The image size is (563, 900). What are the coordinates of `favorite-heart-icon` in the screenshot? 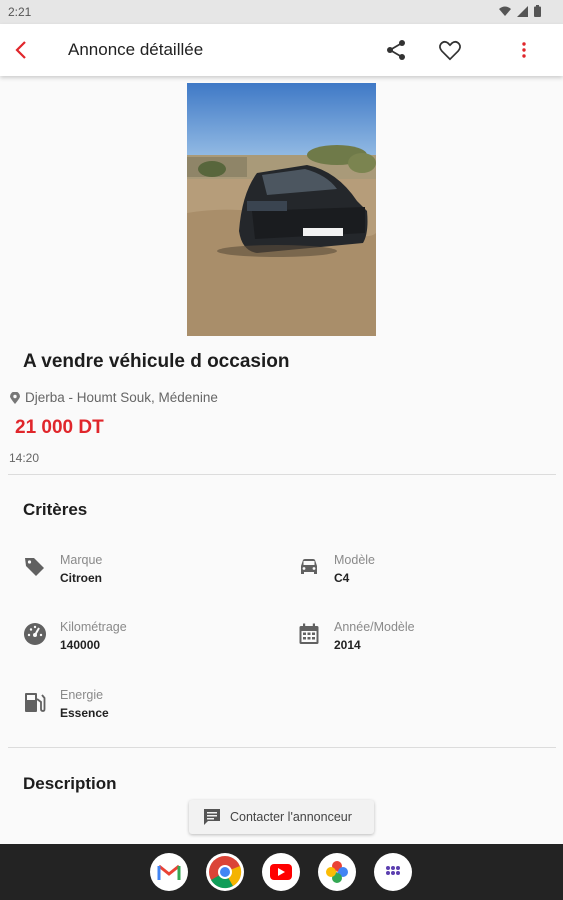 It's located at (450, 50).